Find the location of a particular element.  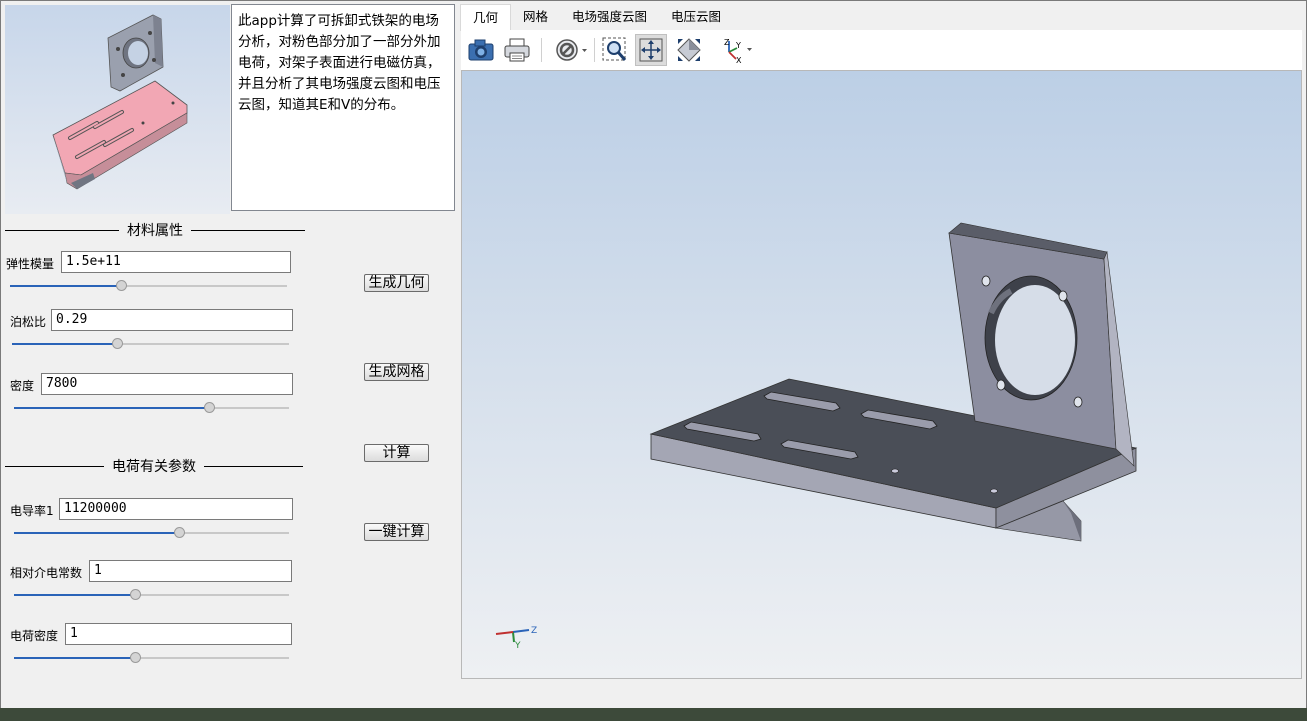

svg-text: X is located at coordinates (739, 60).